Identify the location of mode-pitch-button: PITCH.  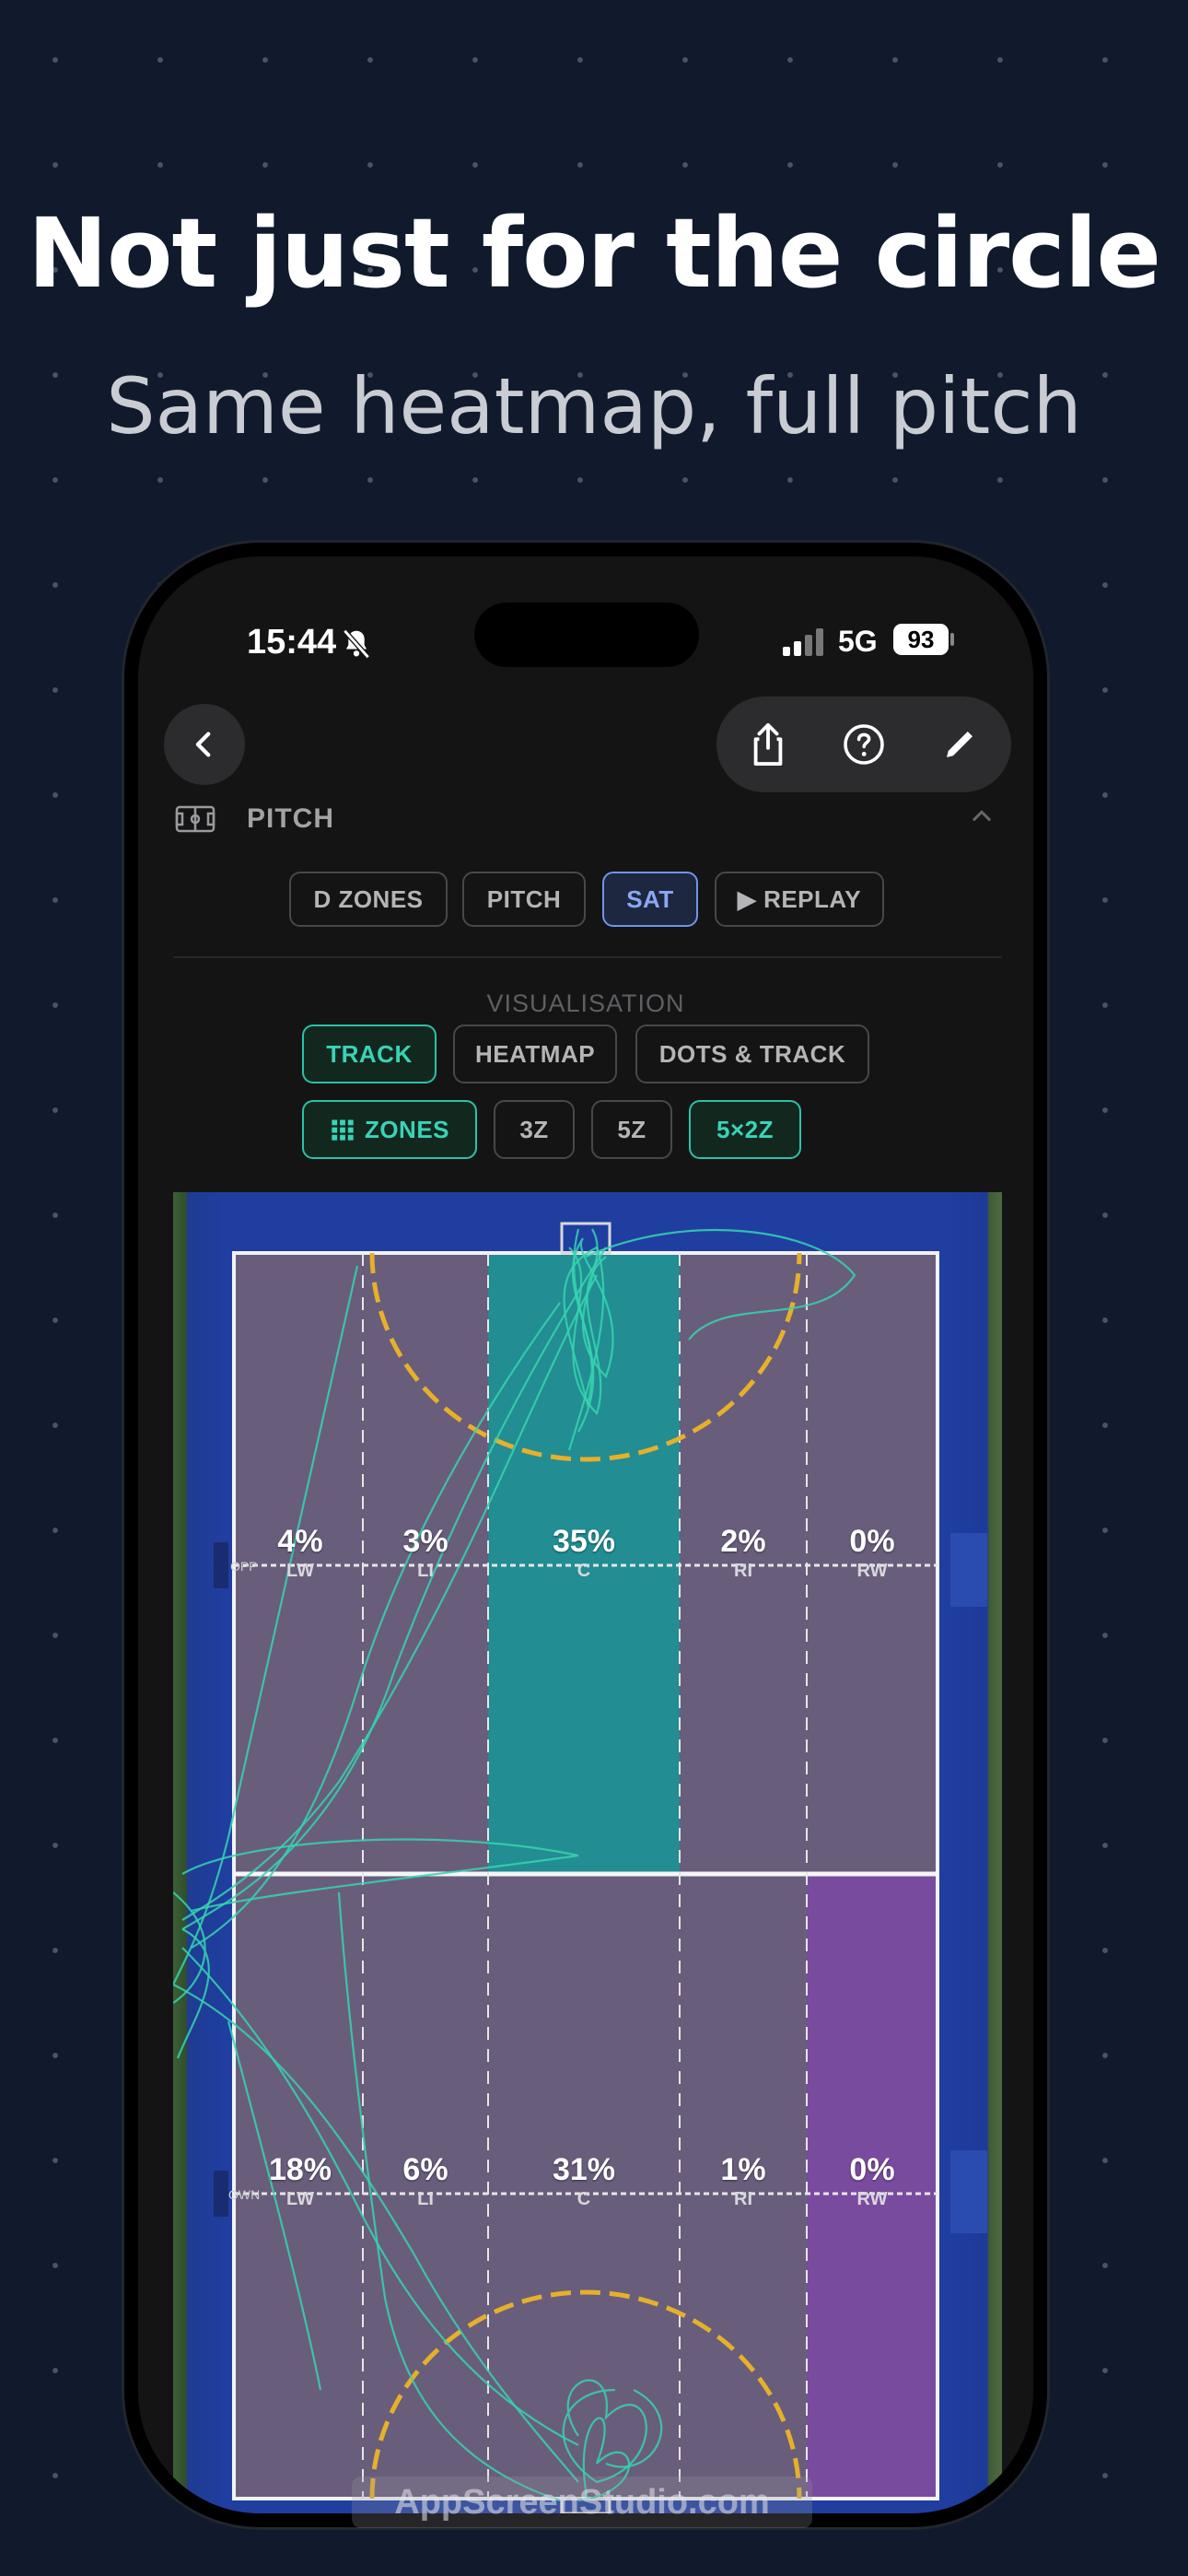
(524, 899).